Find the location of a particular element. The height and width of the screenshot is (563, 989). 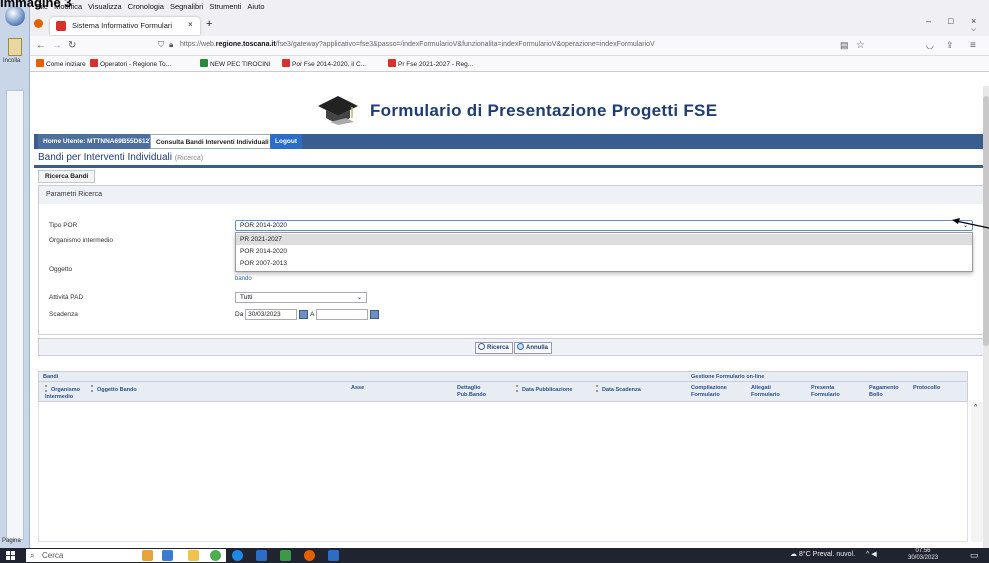

bookmark-label: Come iniziare is located at coordinates (66, 64).